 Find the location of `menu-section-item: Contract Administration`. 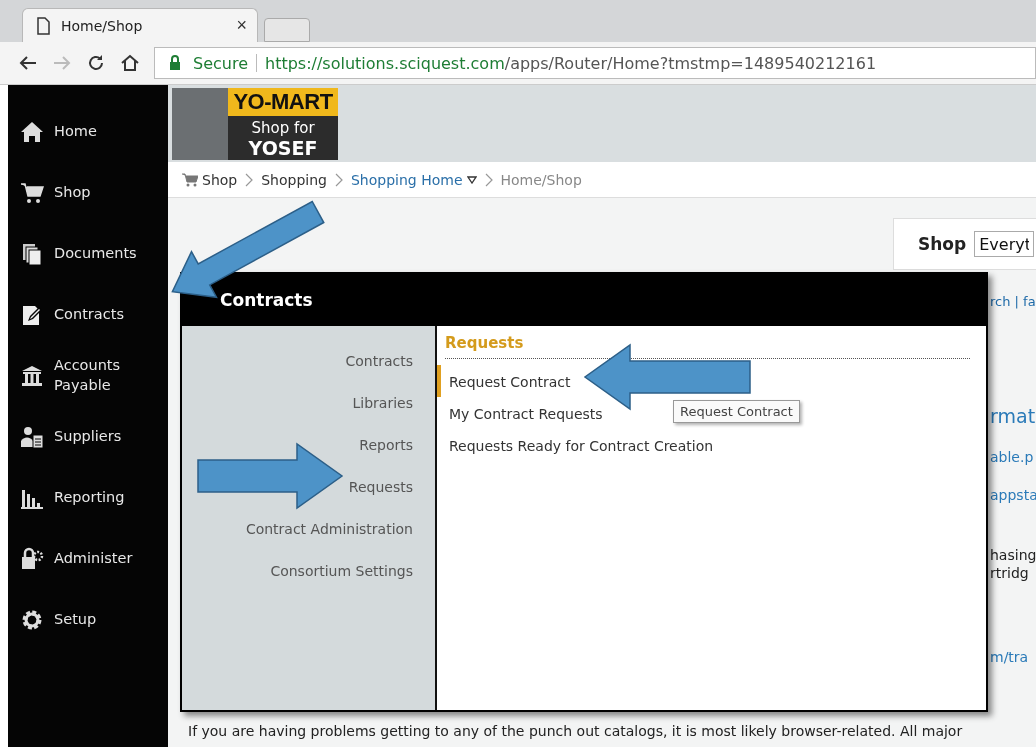

menu-section-item: Contract Administration is located at coordinates (329, 529).